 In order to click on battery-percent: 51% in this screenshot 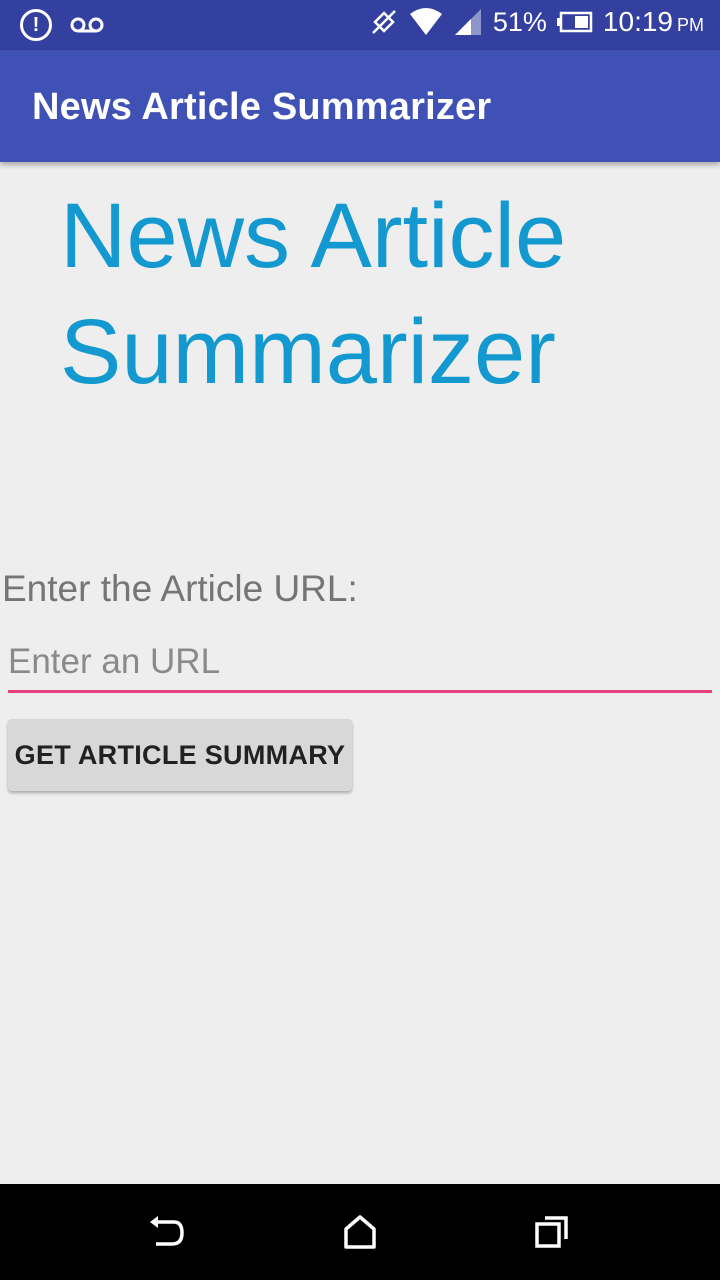, I will do `click(519, 21)`.